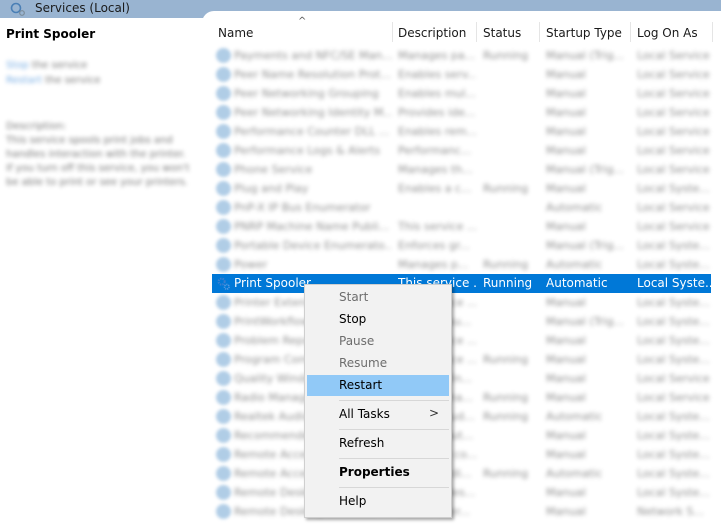  Describe the element at coordinates (47, 65) in the screenshot. I see `stop-action-line: Stop the service` at that location.